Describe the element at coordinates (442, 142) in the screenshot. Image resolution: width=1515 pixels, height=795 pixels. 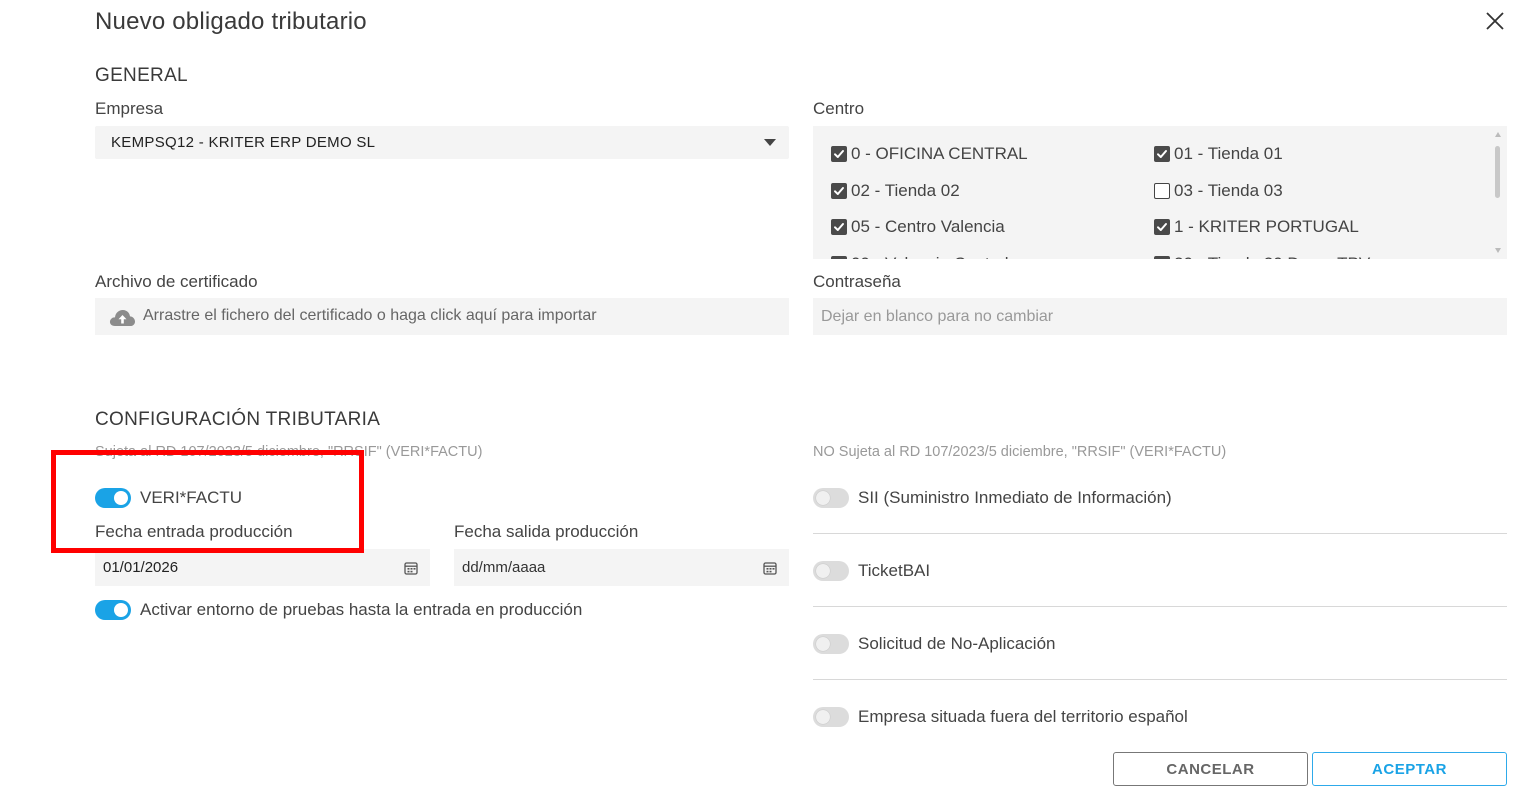
I see `empresa-select: KEMPSQ12 - KRITER ERP DEMO SL` at that location.